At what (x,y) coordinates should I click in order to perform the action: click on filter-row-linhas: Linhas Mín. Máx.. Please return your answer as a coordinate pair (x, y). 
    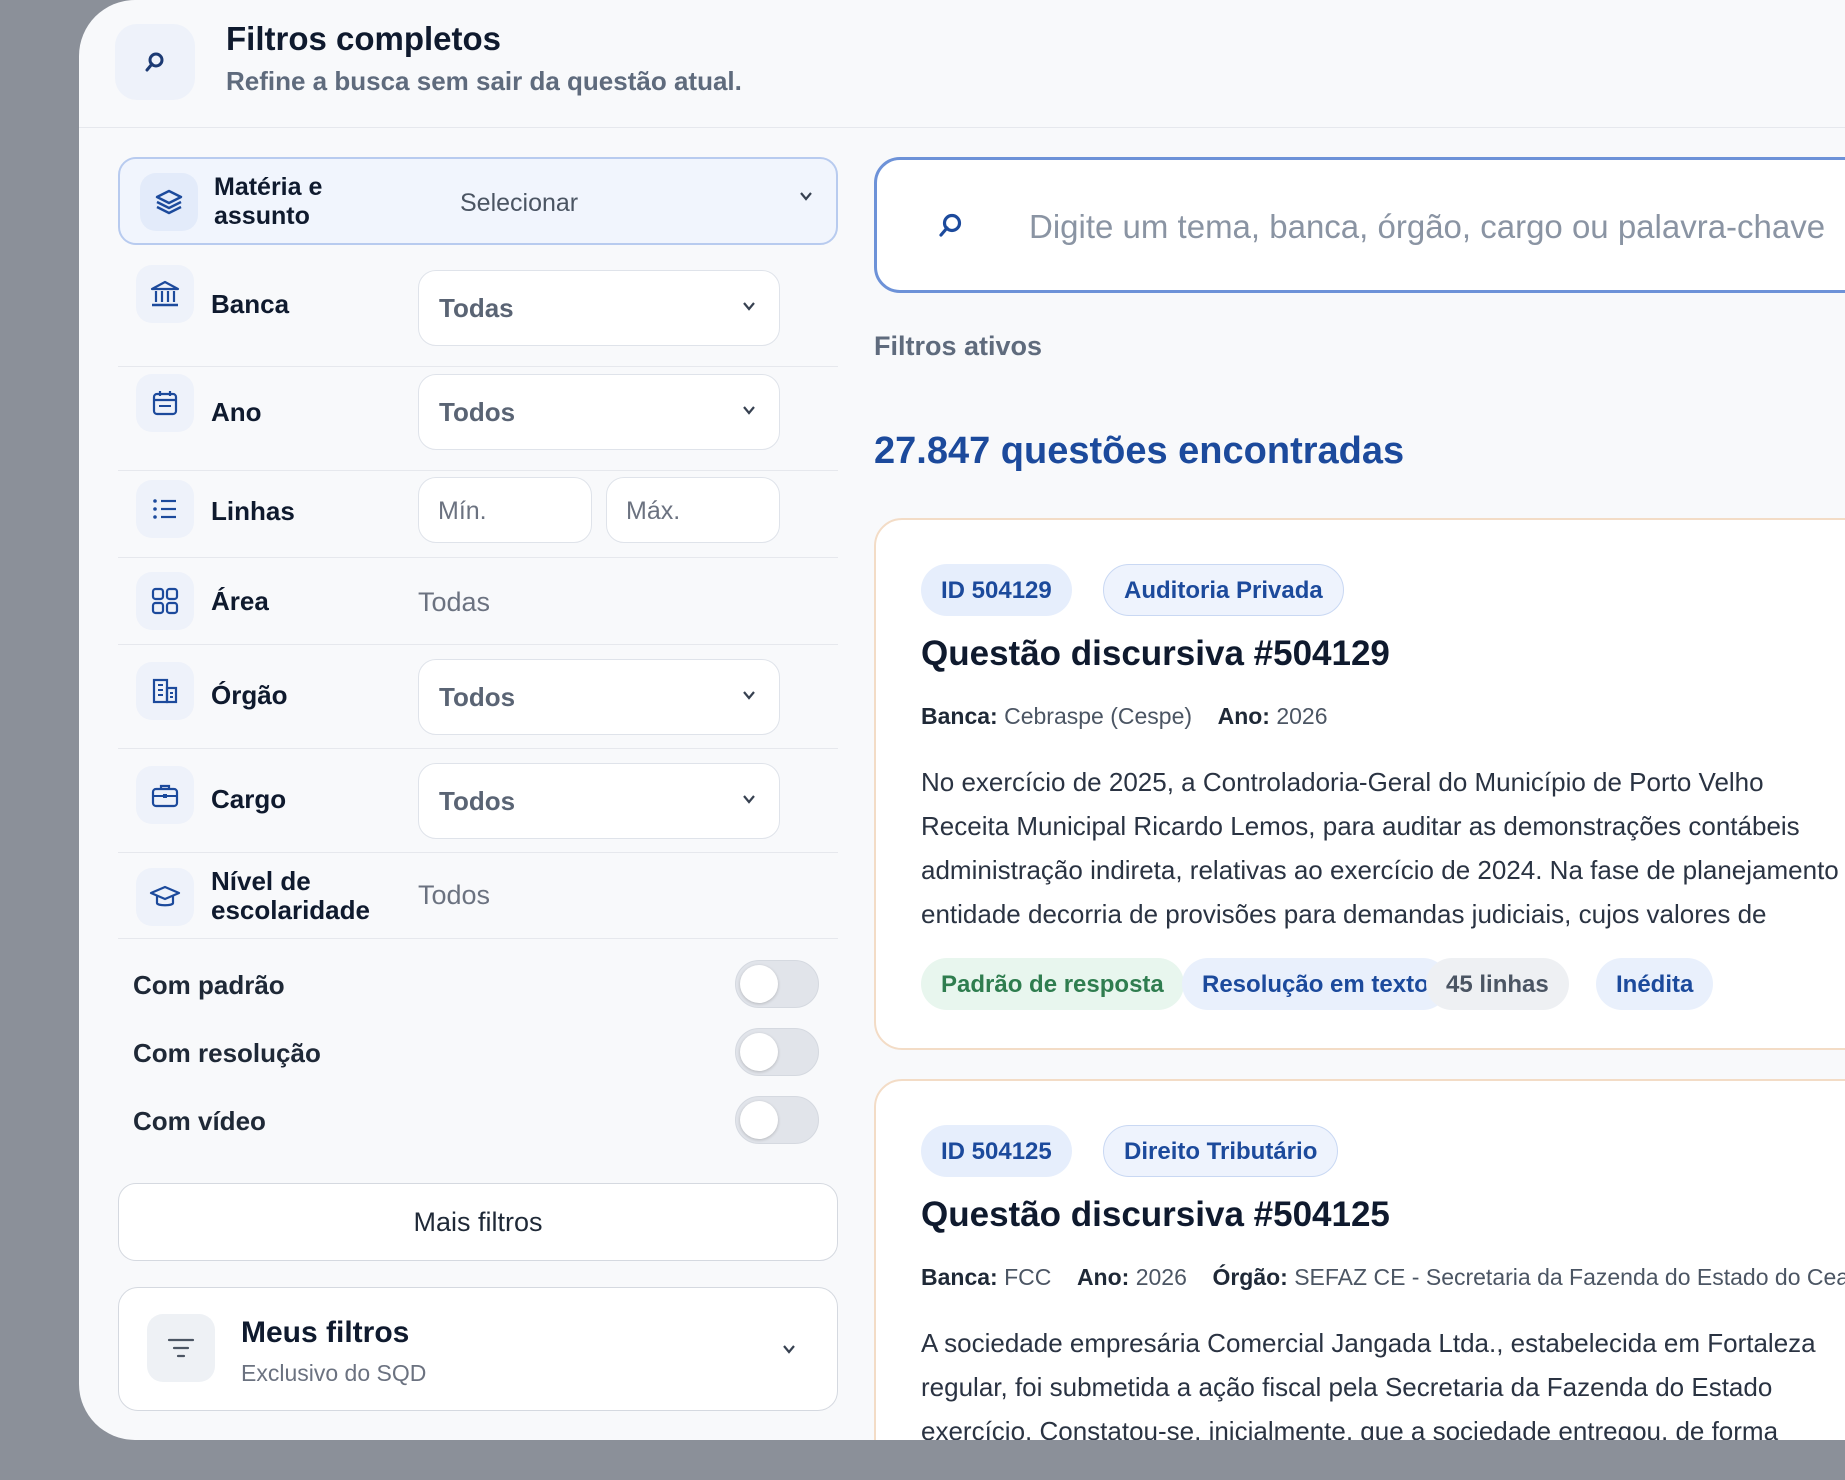
    Looking at the image, I should click on (478, 514).